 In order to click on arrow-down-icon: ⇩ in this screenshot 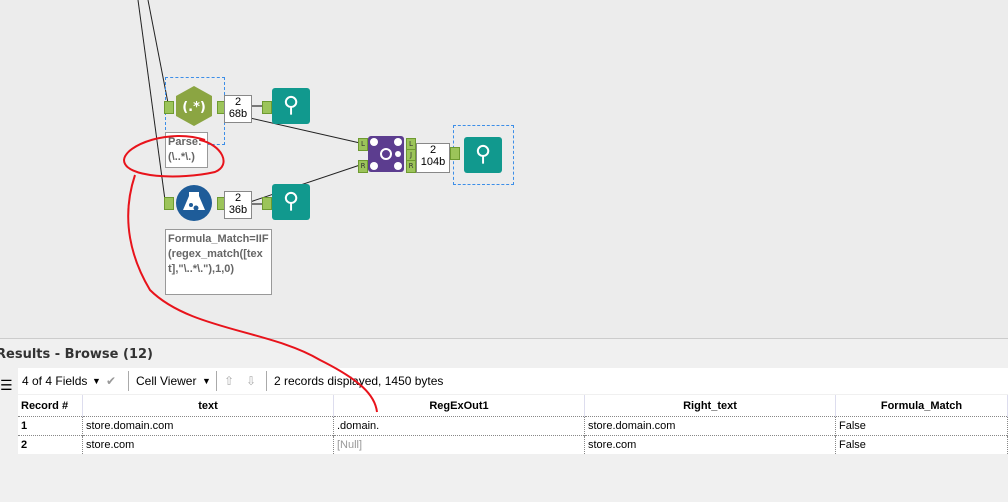, I will do `click(251, 381)`.